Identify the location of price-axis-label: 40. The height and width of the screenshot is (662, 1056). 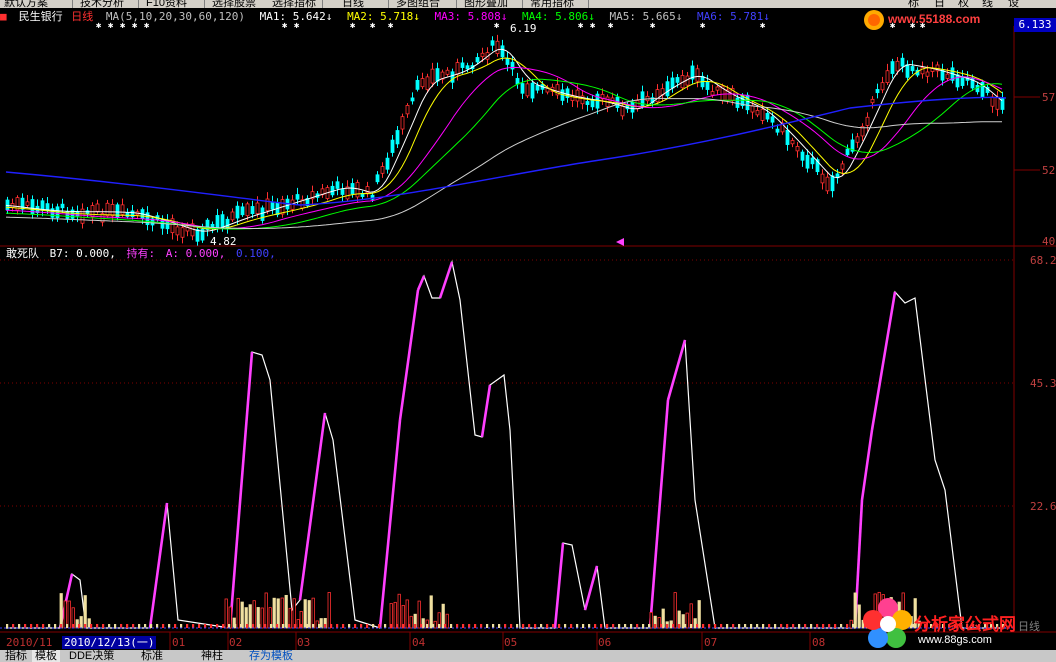
(1049, 241).